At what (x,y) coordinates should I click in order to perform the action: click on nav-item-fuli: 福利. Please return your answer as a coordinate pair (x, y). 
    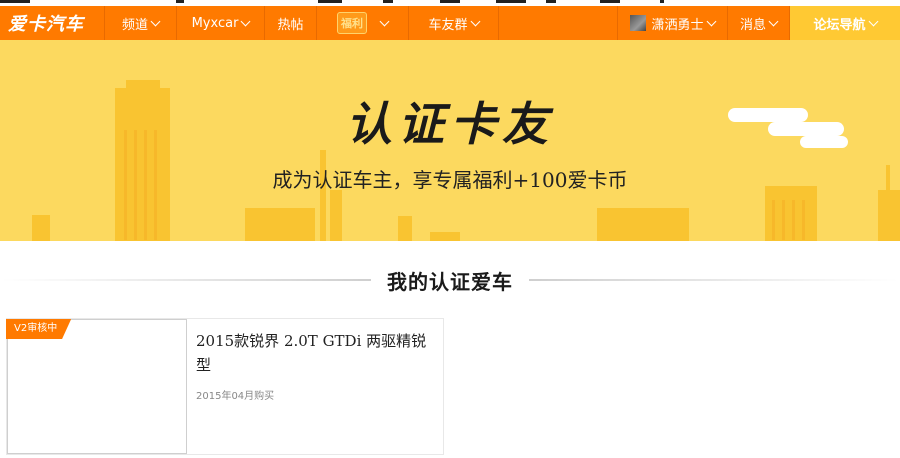
    Looking at the image, I should click on (363, 23).